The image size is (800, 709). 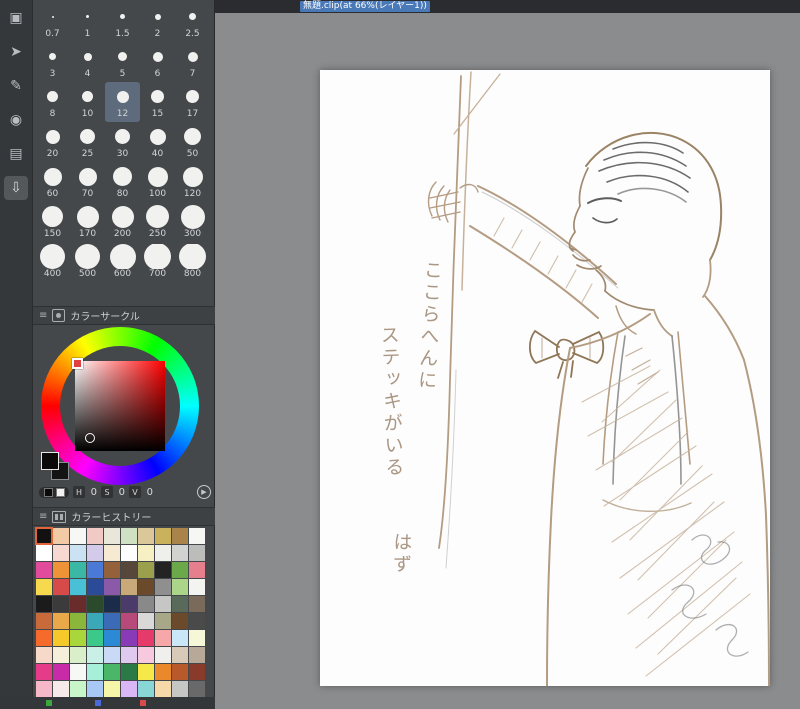 What do you see at coordinates (122, 262) in the screenshot?
I see `brush-size-600: 600` at bounding box center [122, 262].